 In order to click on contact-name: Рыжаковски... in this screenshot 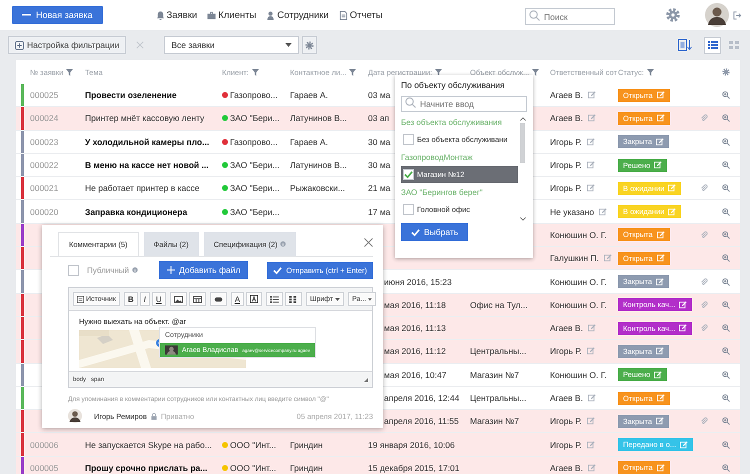, I will do `click(317, 188)`.